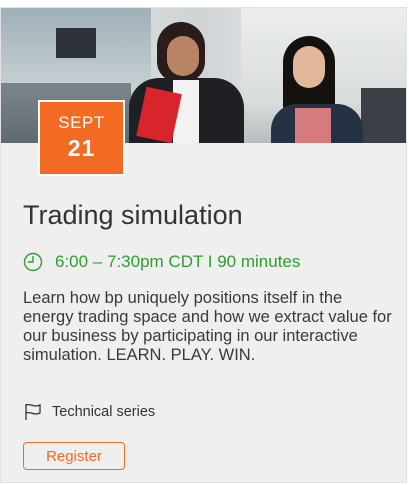  I want to click on event-title: Trading simulation, so click(133, 215).